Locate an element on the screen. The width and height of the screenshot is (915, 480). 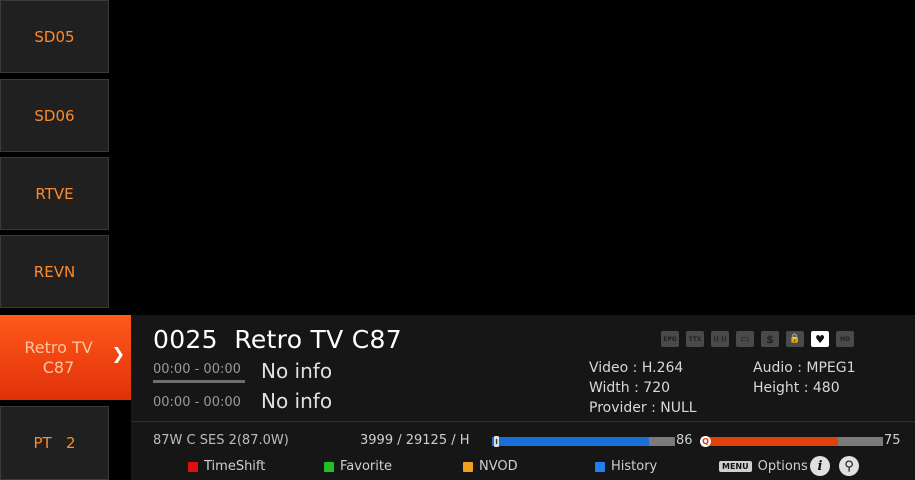
channel-item-sd05: SD05 is located at coordinates (54, 36).